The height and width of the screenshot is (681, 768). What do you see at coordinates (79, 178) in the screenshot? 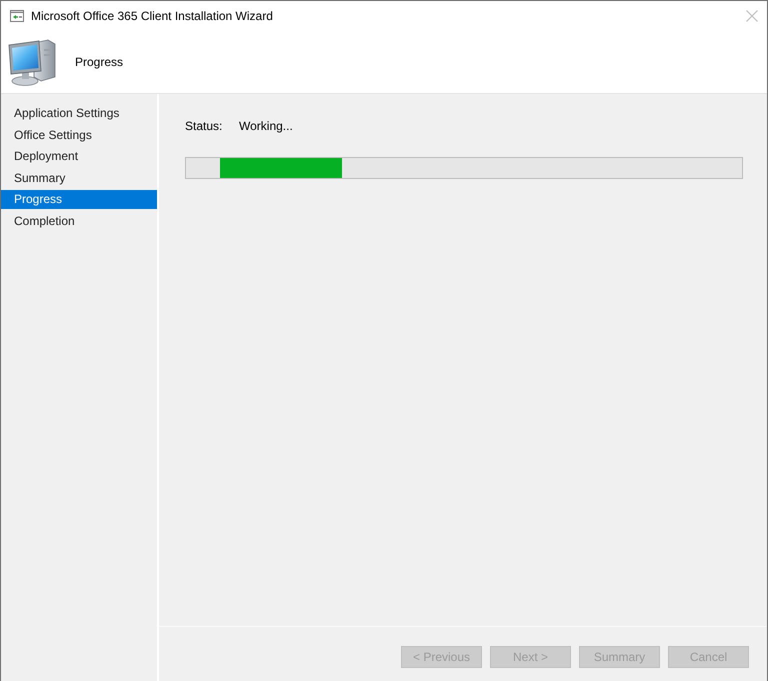
I see `sidebar-item: Summary` at bounding box center [79, 178].